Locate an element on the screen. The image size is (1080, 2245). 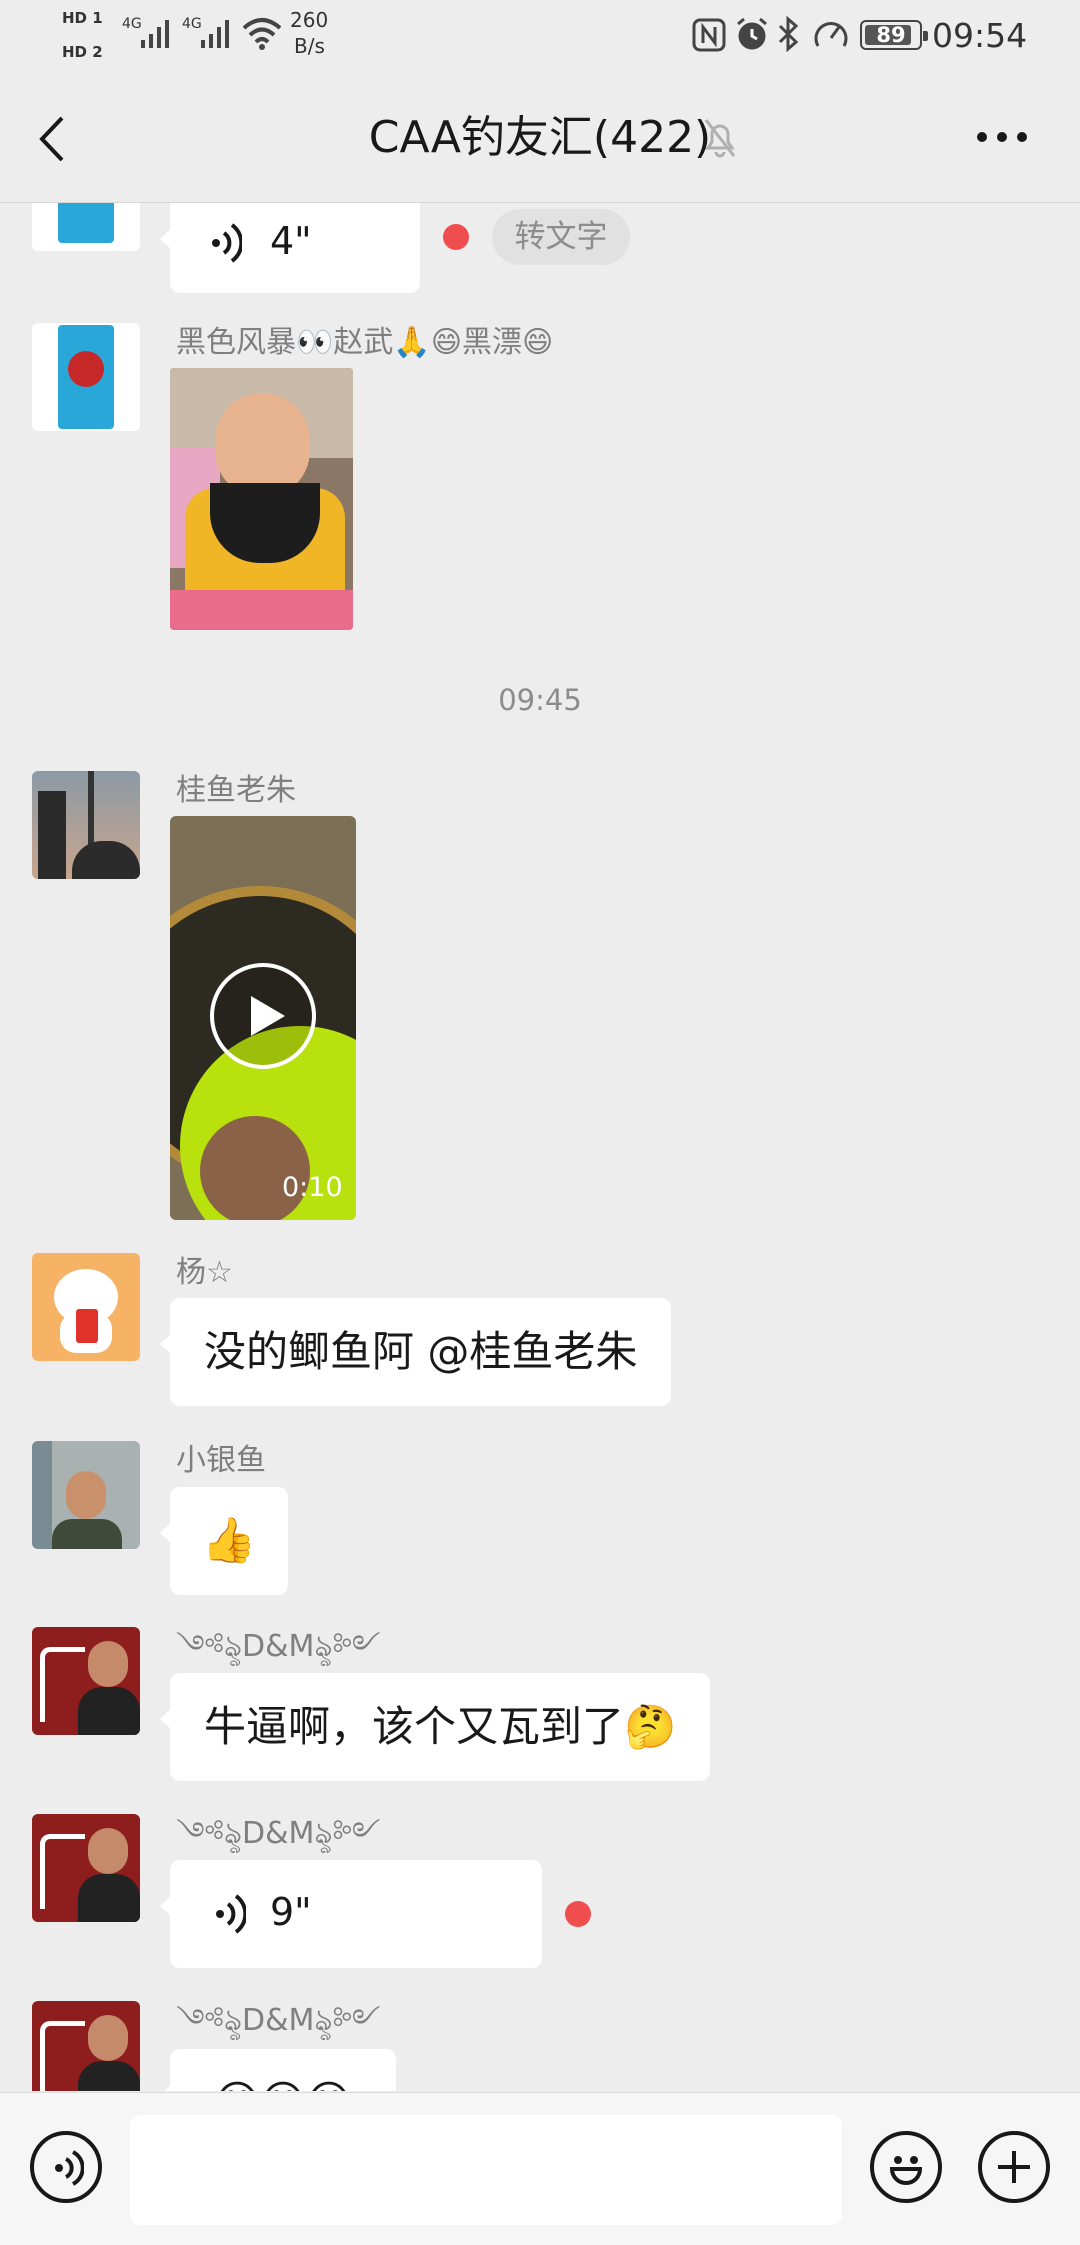
voice-message-bubble: 9" is located at coordinates (351, 1914).